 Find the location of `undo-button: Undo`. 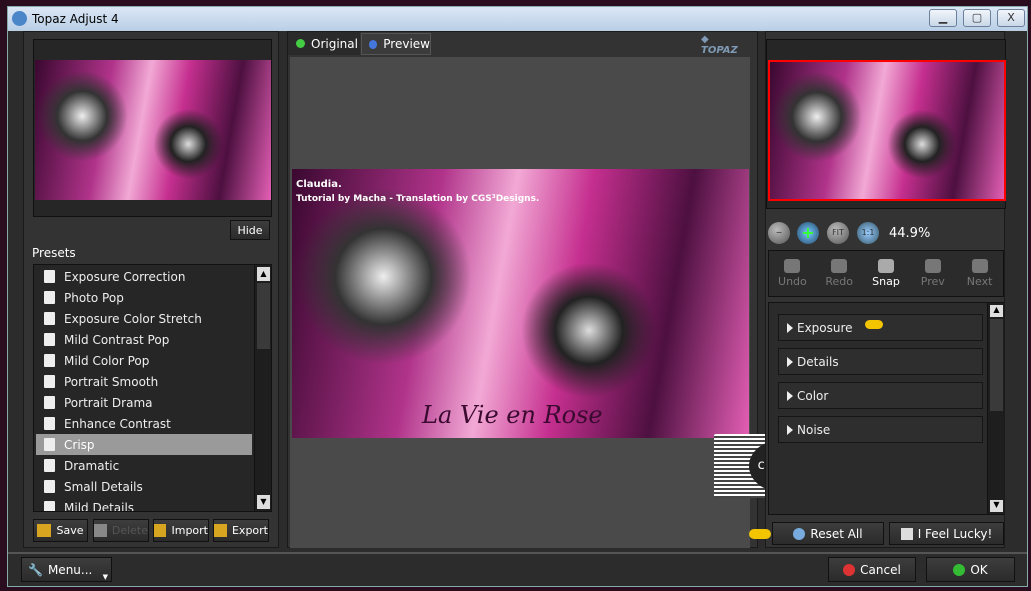

undo-button: Undo is located at coordinates (792, 273).